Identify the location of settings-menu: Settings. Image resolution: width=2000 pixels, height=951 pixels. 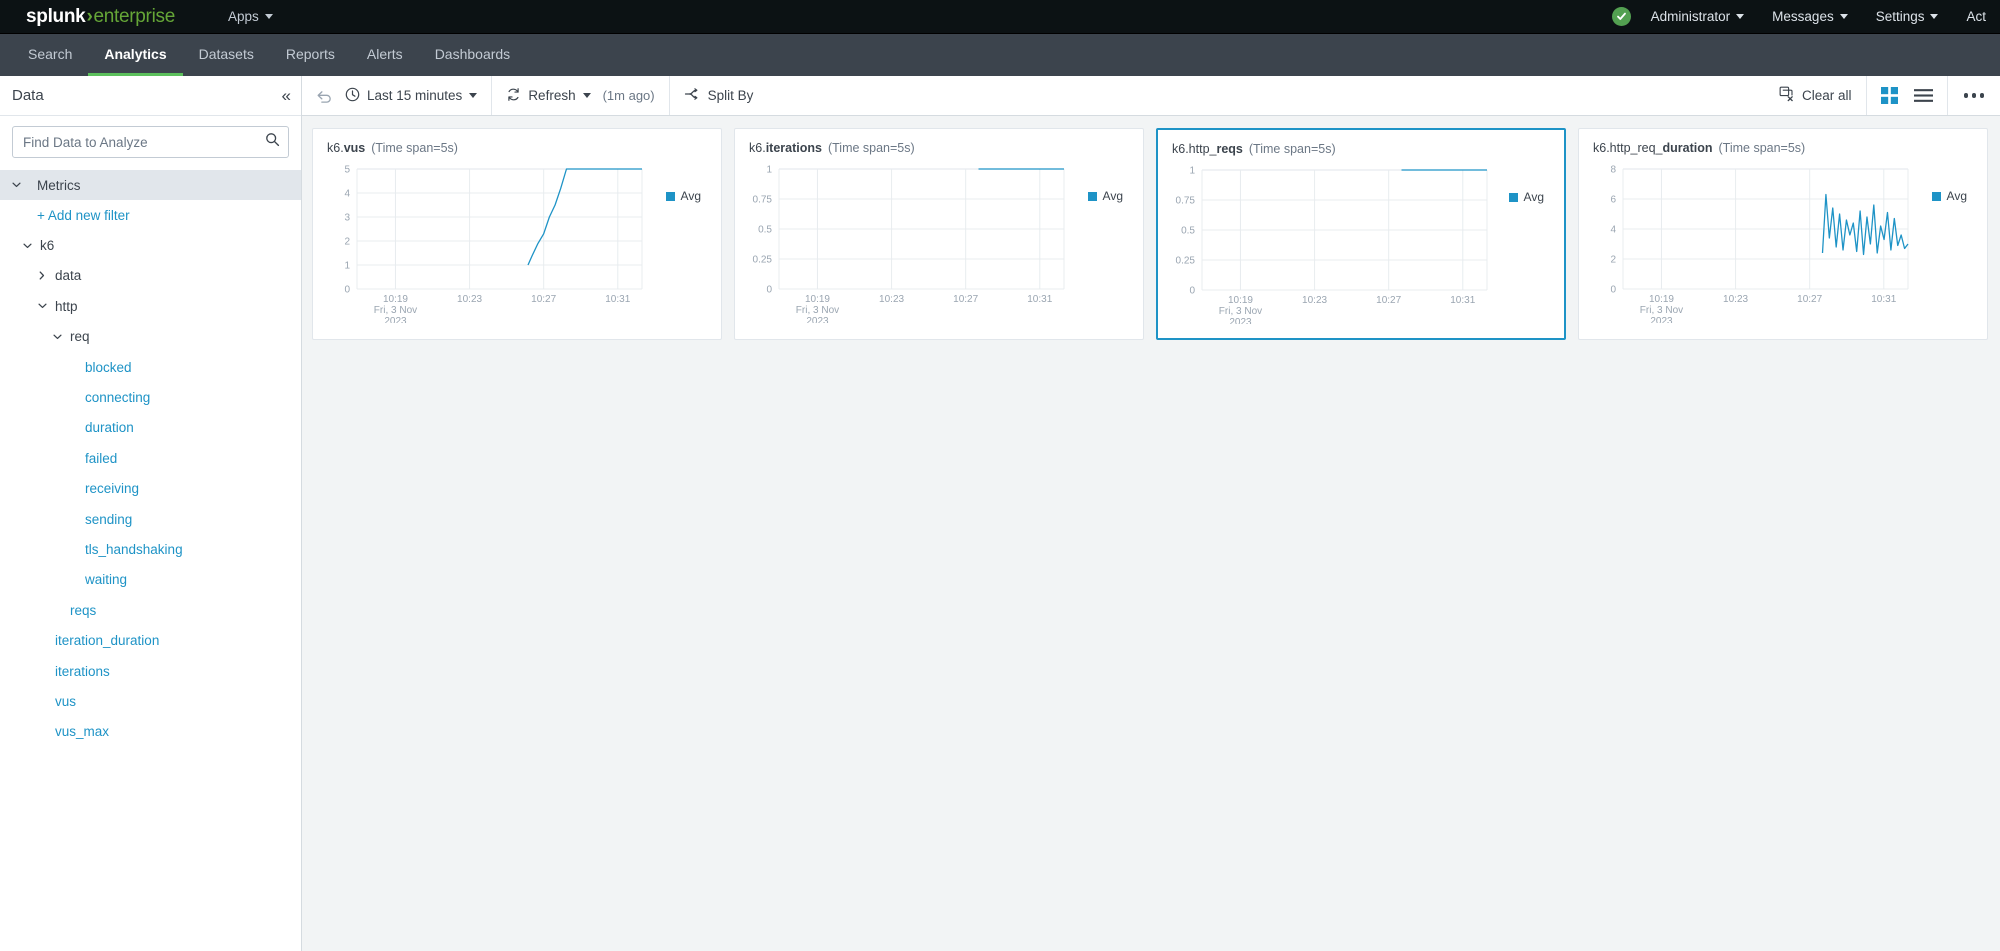
(1907, 16).